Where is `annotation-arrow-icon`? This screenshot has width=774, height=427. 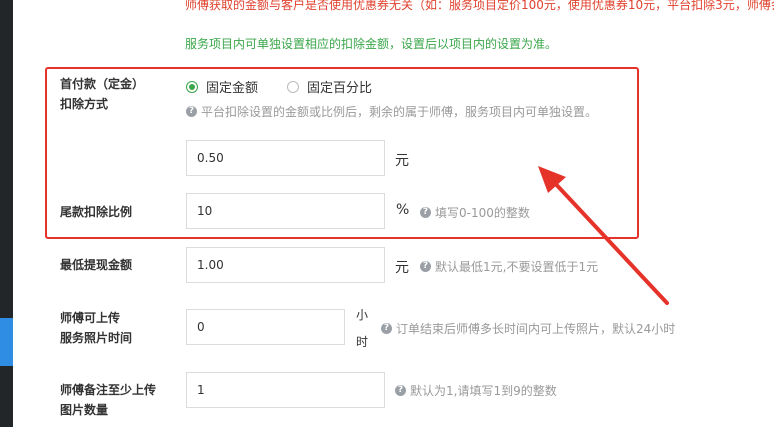 annotation-arrow-icon is located at coordinates (603, 235).